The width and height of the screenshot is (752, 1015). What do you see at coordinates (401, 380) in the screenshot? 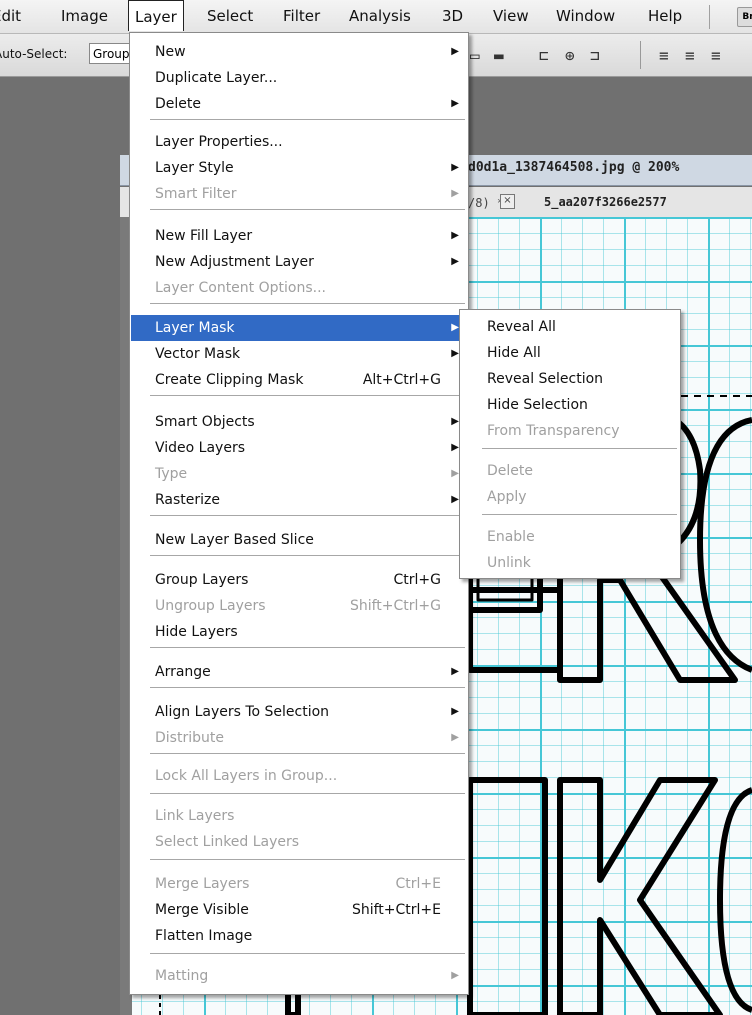
I see `menu-item-shortcut: Alt+Ctrl+G` at bounding box center [401, 380].